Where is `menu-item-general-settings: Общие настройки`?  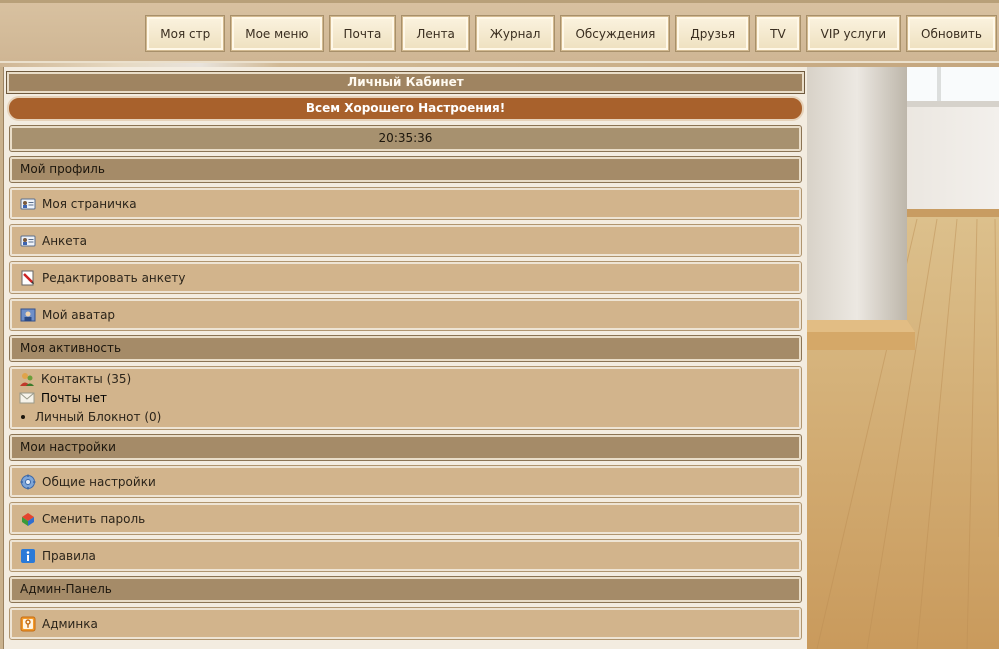
menu-item-general-settings: Общие настройки is located at coordinates (405, 481).